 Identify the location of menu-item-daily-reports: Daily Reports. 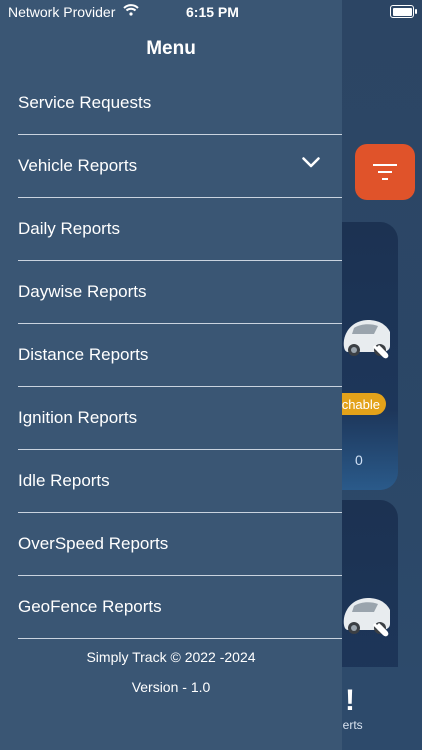
(180, 229).